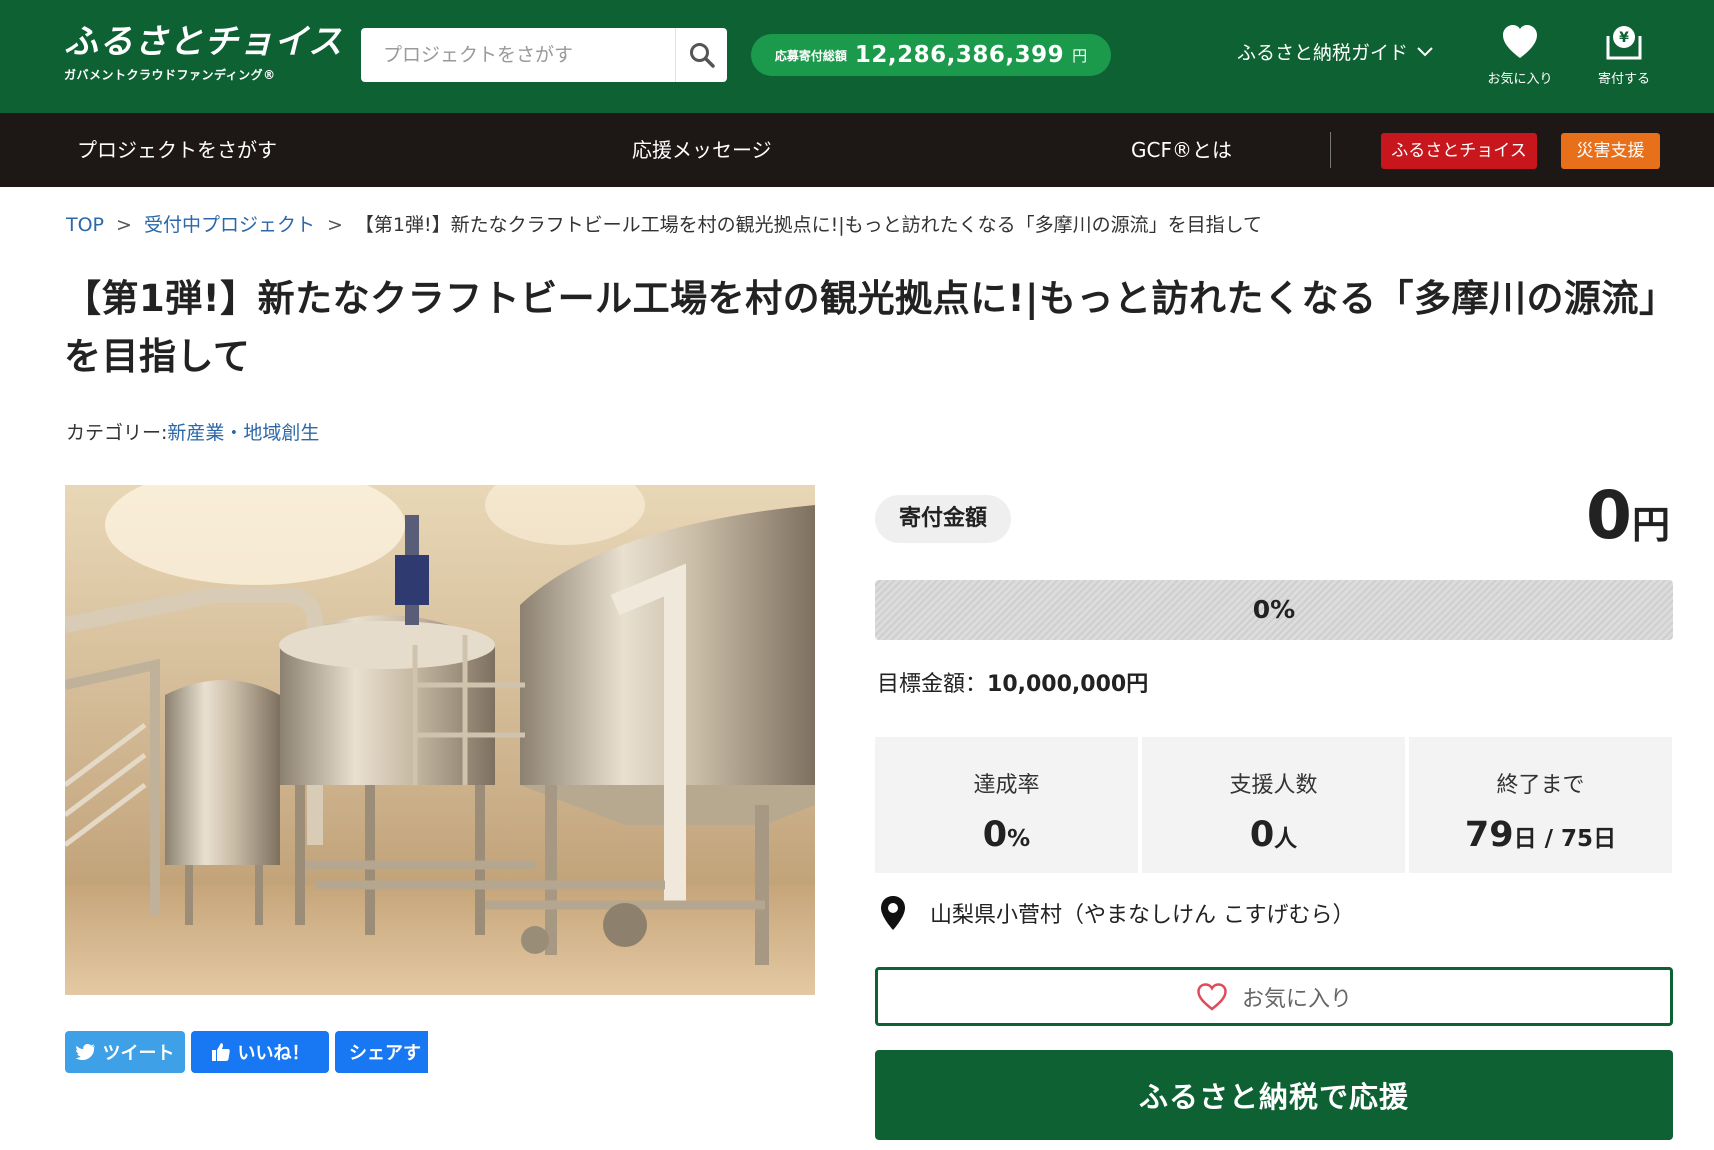  Describe the element at coordinates (516, 55) in the screenshot. I see `search-input` at that location.